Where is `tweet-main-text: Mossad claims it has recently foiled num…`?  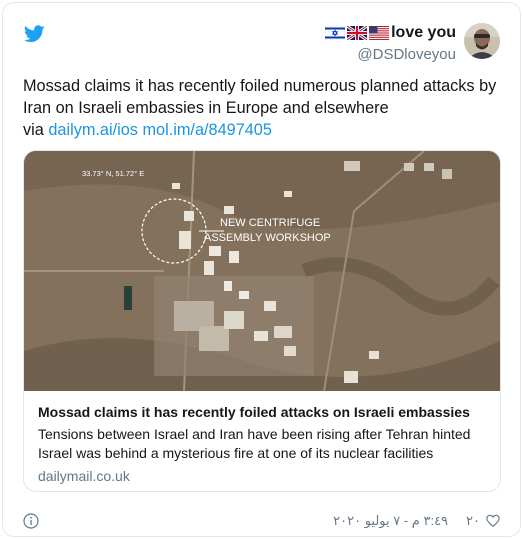 tweet-main-text: Mossad claims it has recently foiled num… is located at coordinates (260, 97).